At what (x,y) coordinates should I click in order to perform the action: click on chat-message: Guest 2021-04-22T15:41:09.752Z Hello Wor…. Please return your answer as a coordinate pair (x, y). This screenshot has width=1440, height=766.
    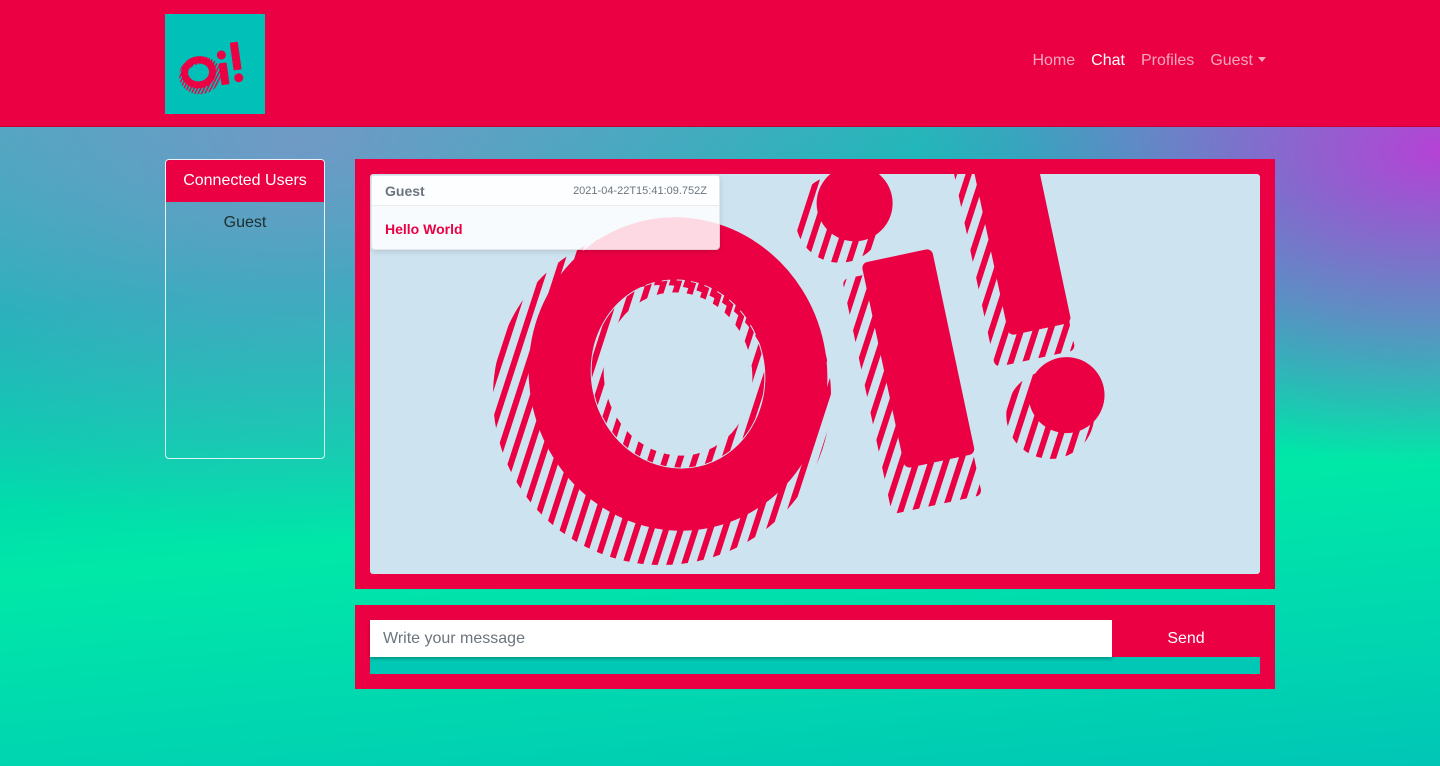
    Looking at the image, I should click on (545, 212).